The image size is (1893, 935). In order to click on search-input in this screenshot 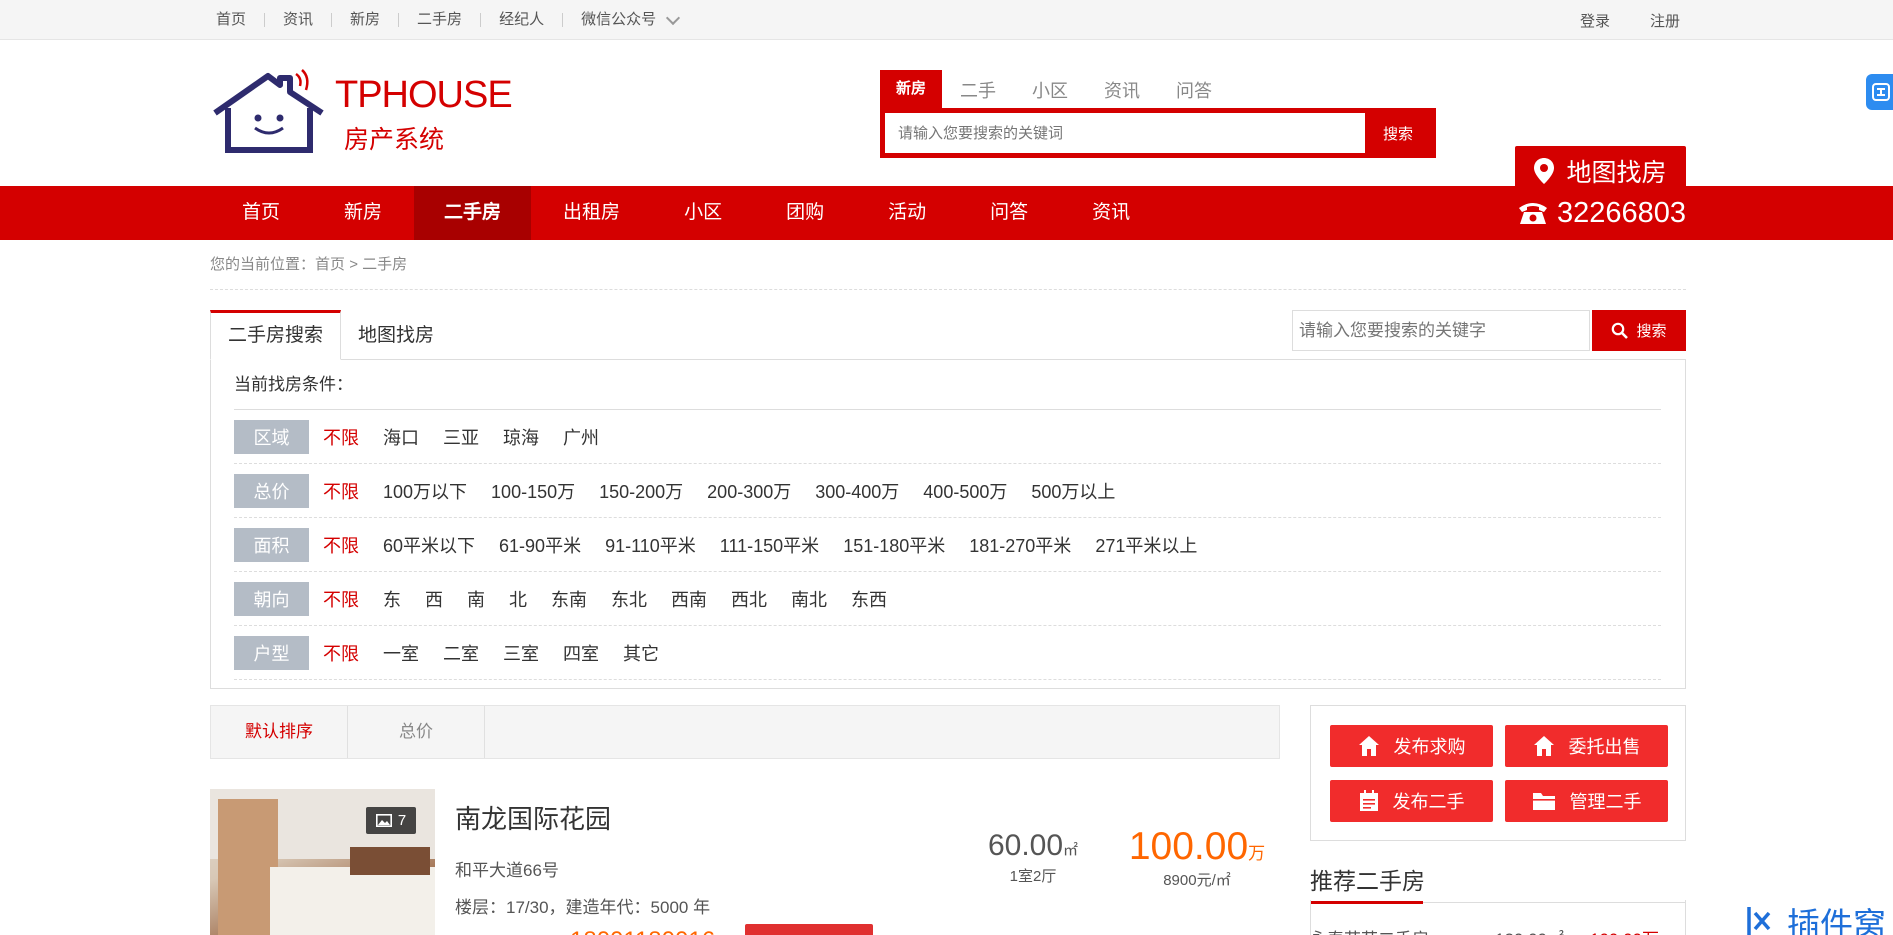, I will do `click(1125, 133)`.